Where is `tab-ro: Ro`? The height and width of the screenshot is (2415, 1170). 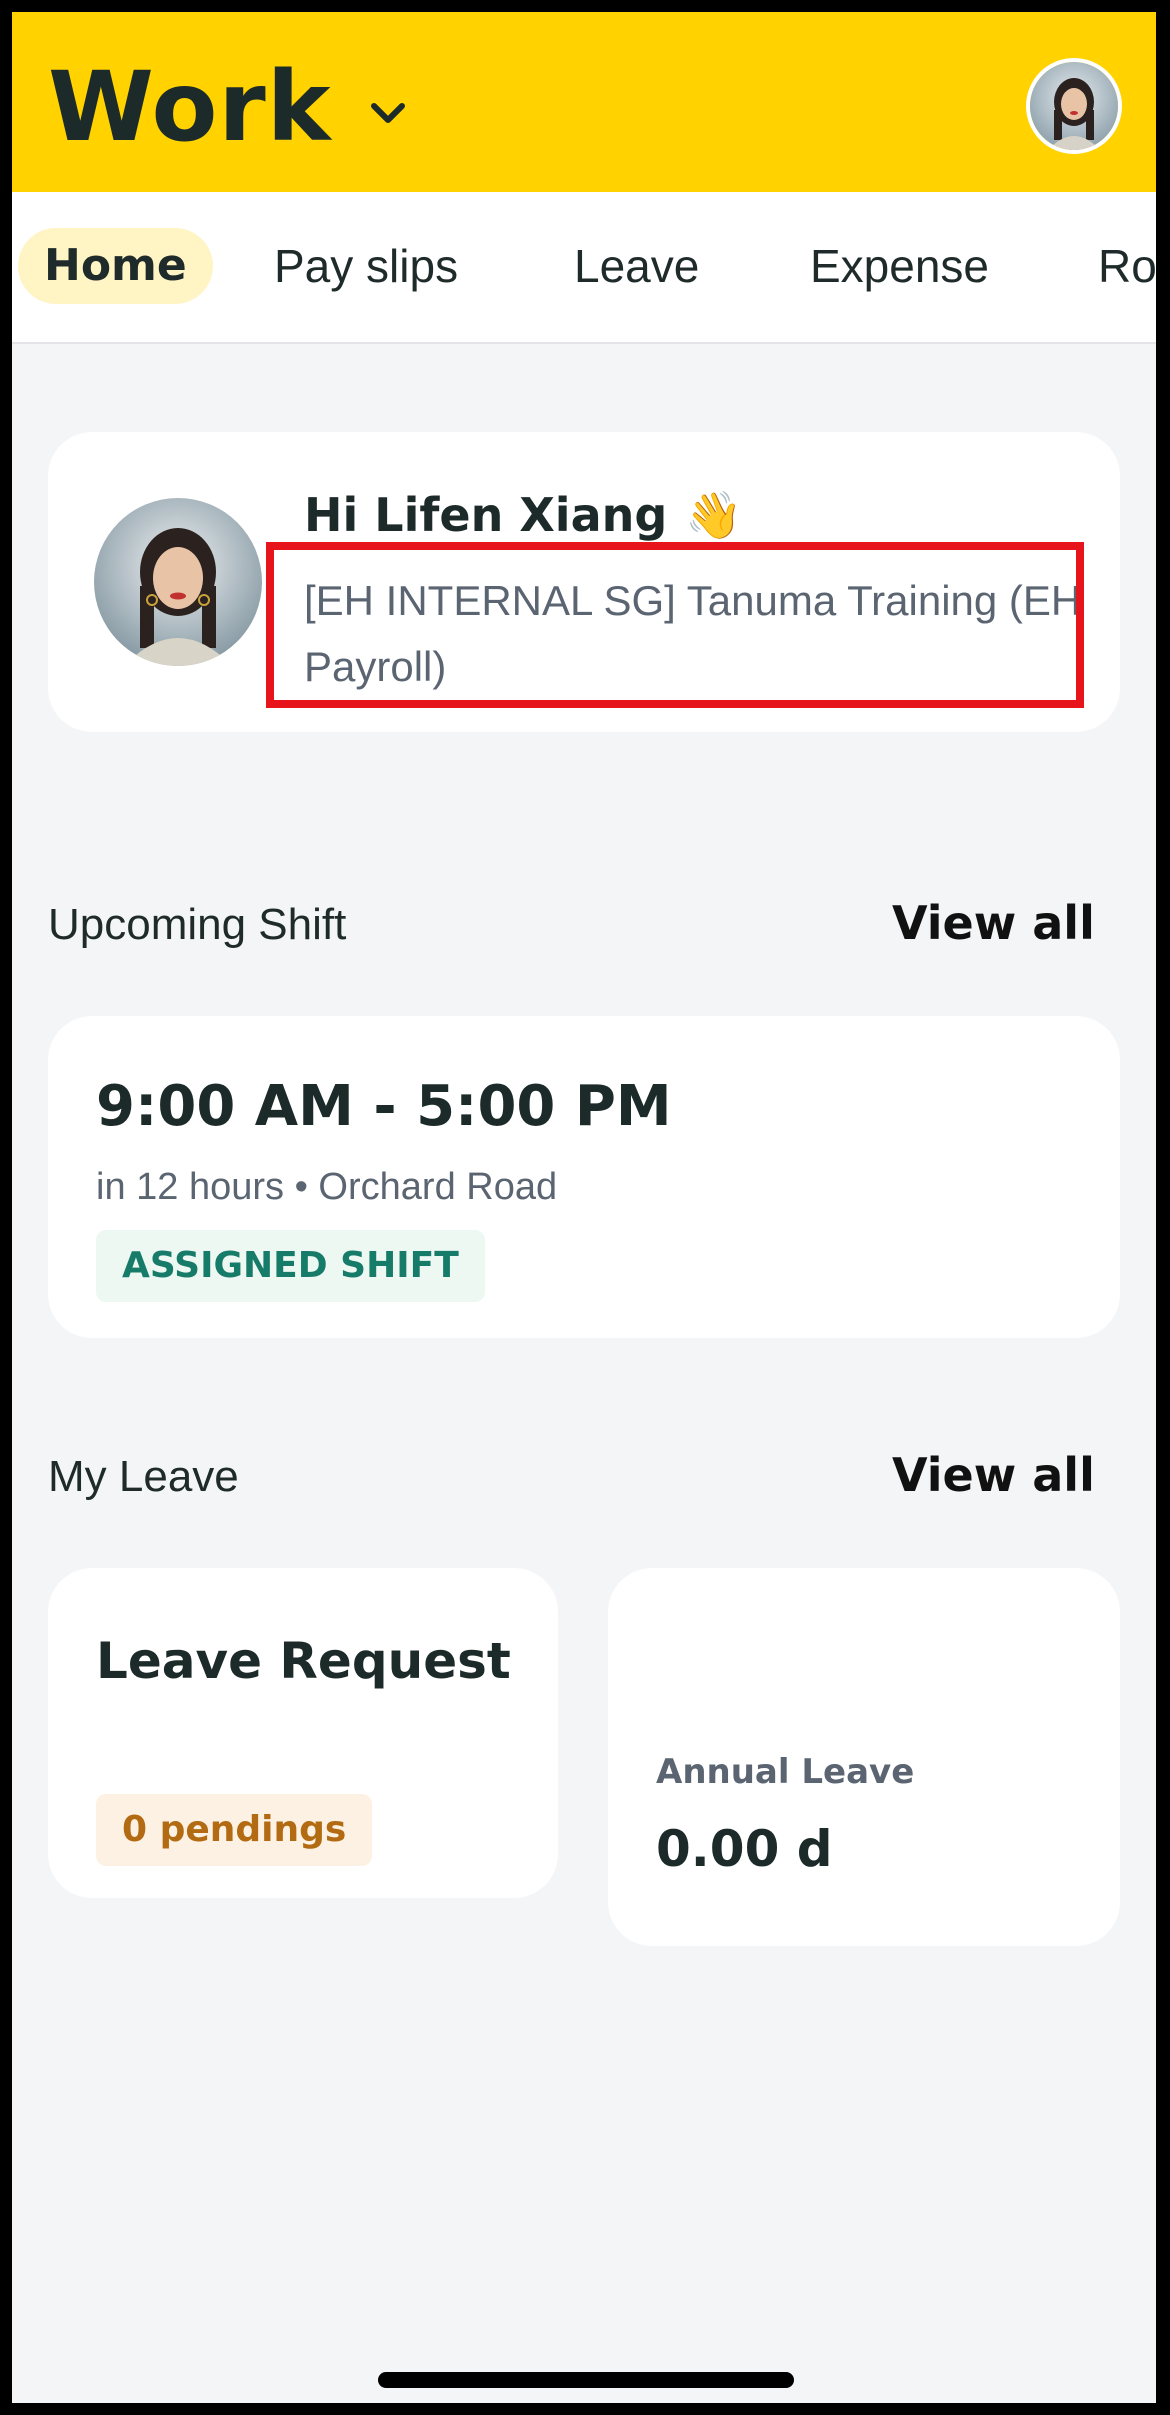 tab-ro: Ro is located at coordinates (1127, 266).